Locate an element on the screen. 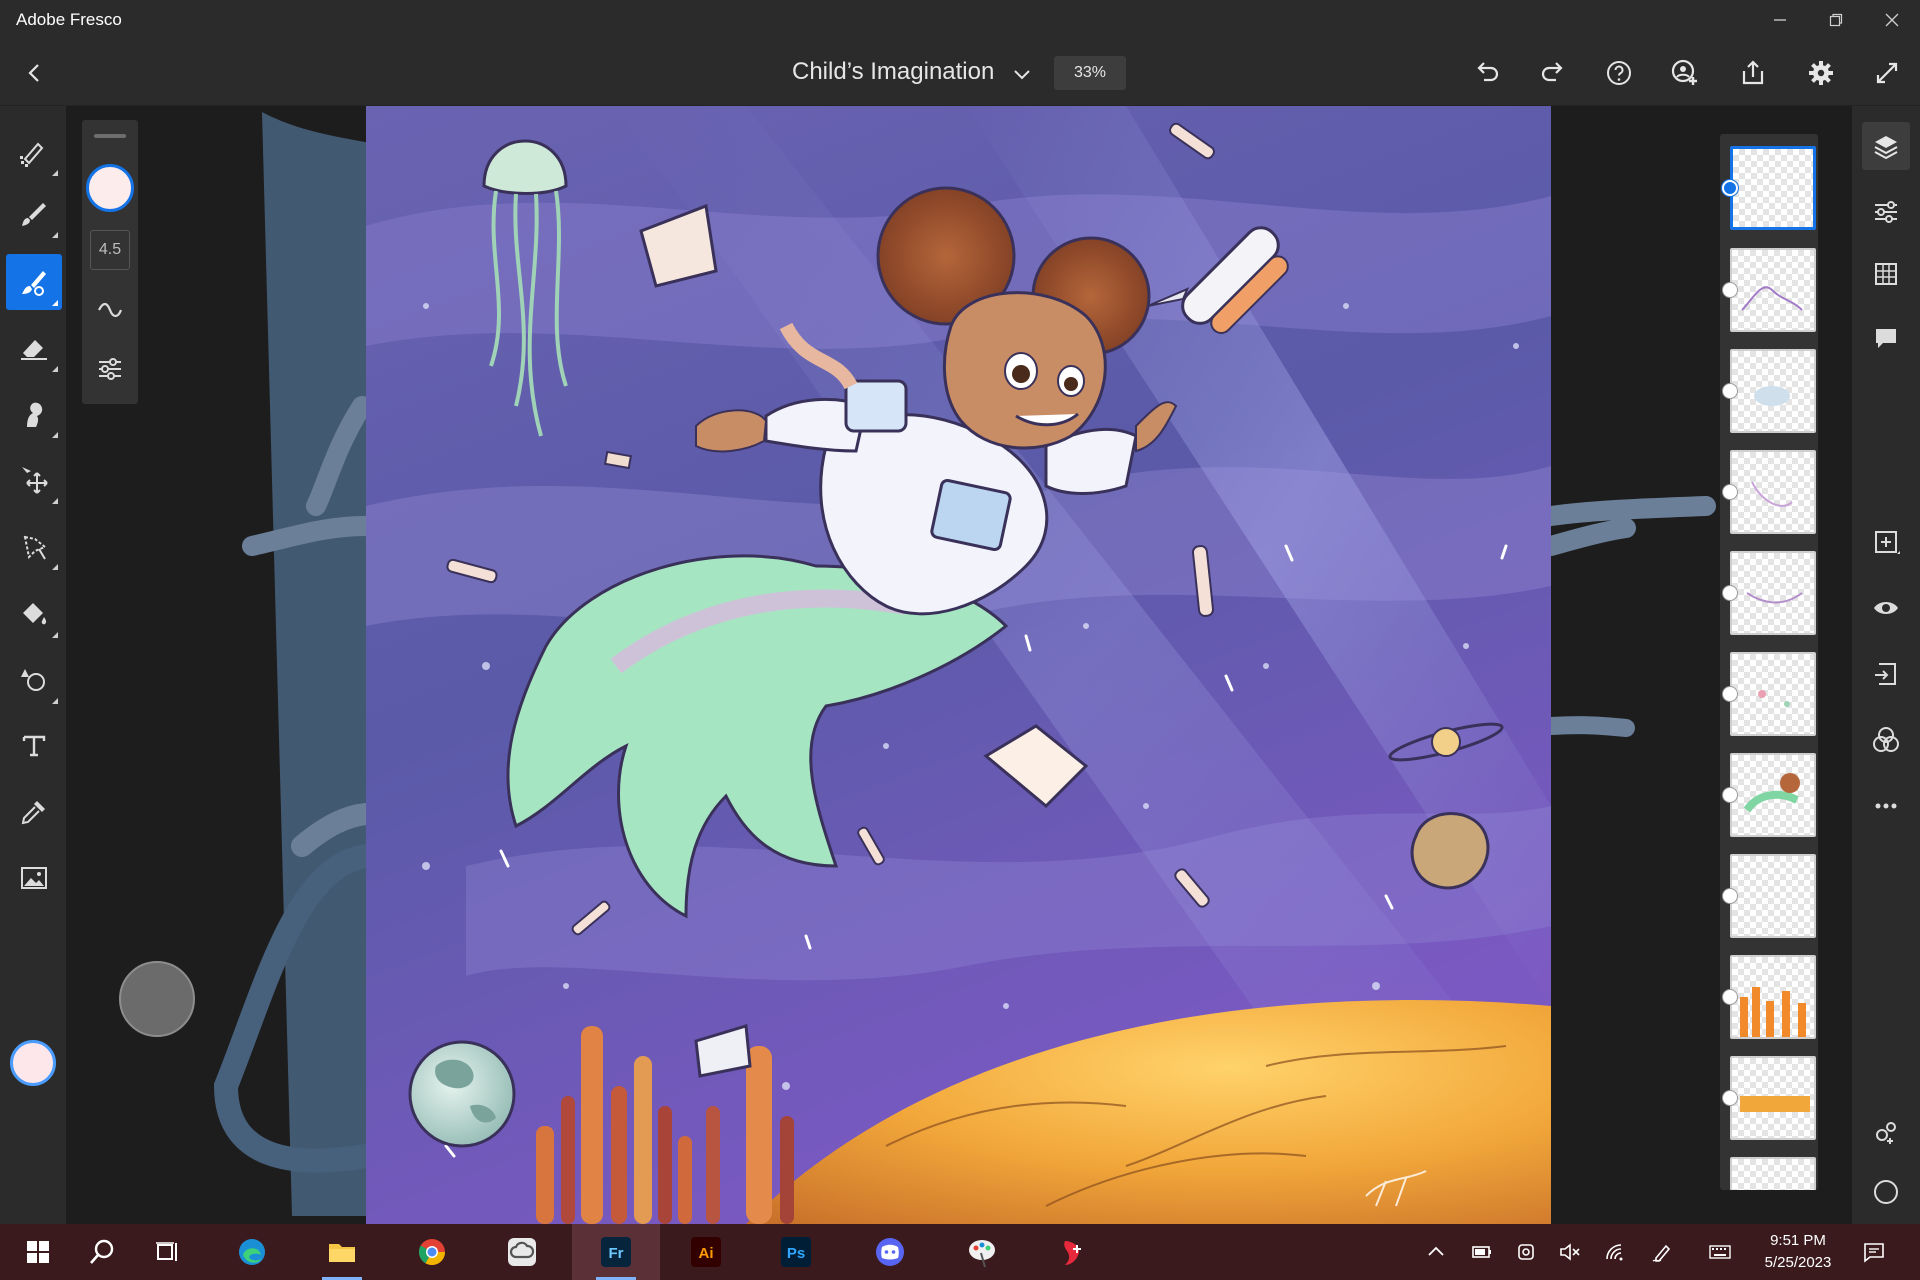  camera-status is located at coordinates (1526, 1252).